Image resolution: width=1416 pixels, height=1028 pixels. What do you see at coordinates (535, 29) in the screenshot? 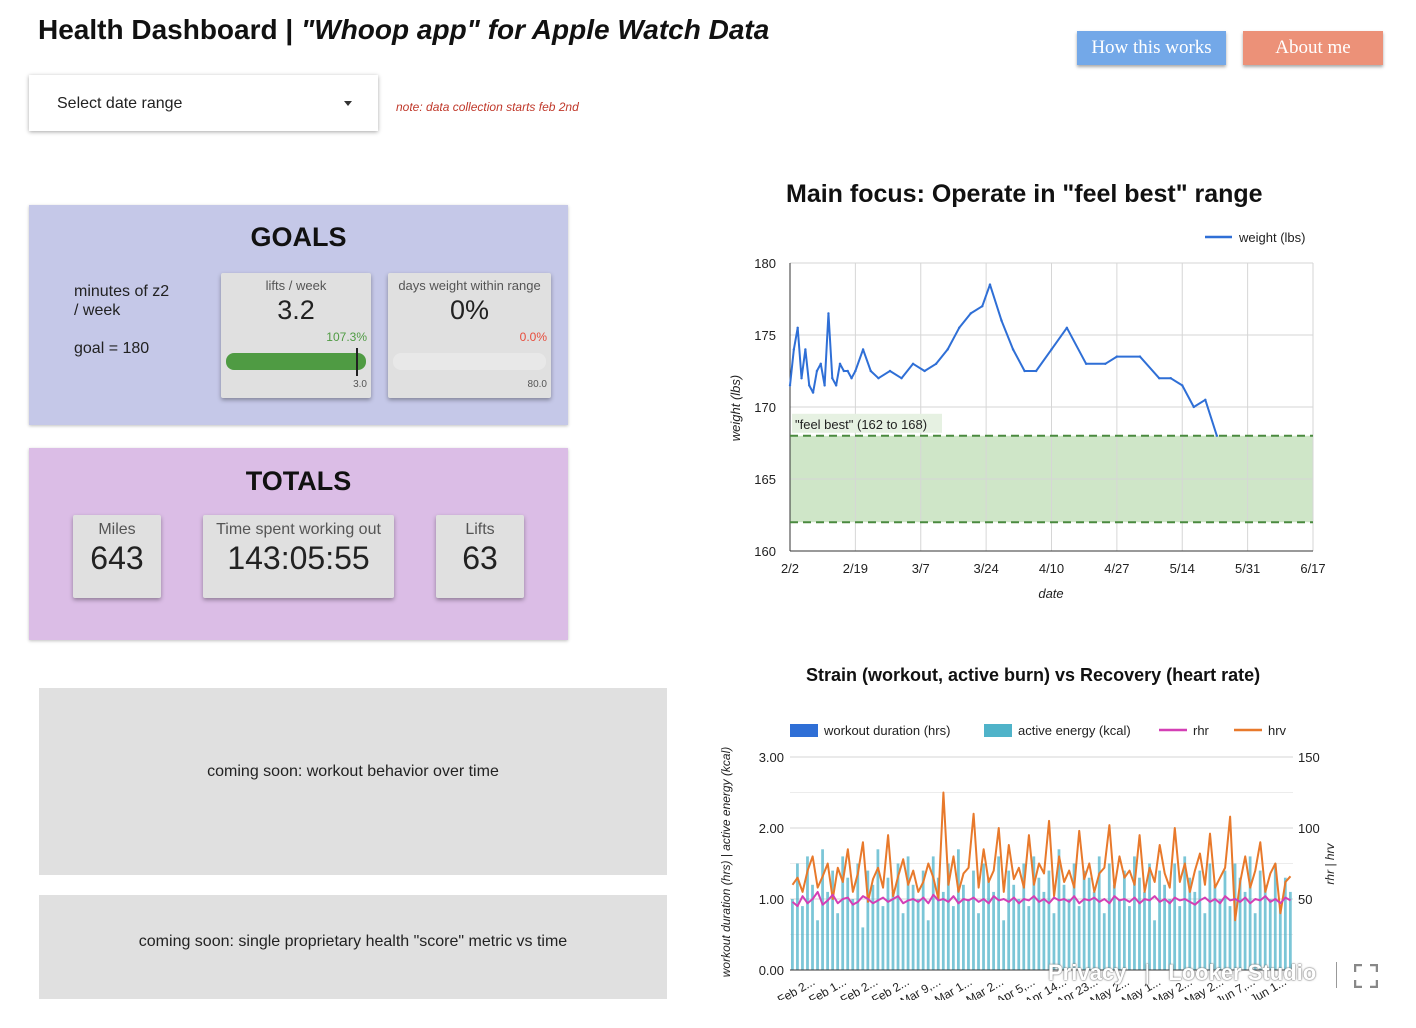
I see `title-italic: "Whoop app" for Apple Watch Data` at bounding box center [535, 29].